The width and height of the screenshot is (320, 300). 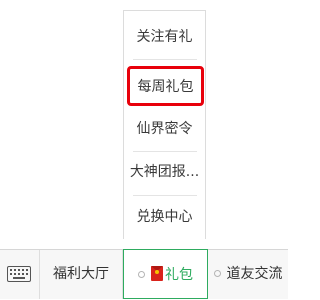 I want to click on submenu-item-weekly-gift: 每周礼包, so click(x=165, y=86).